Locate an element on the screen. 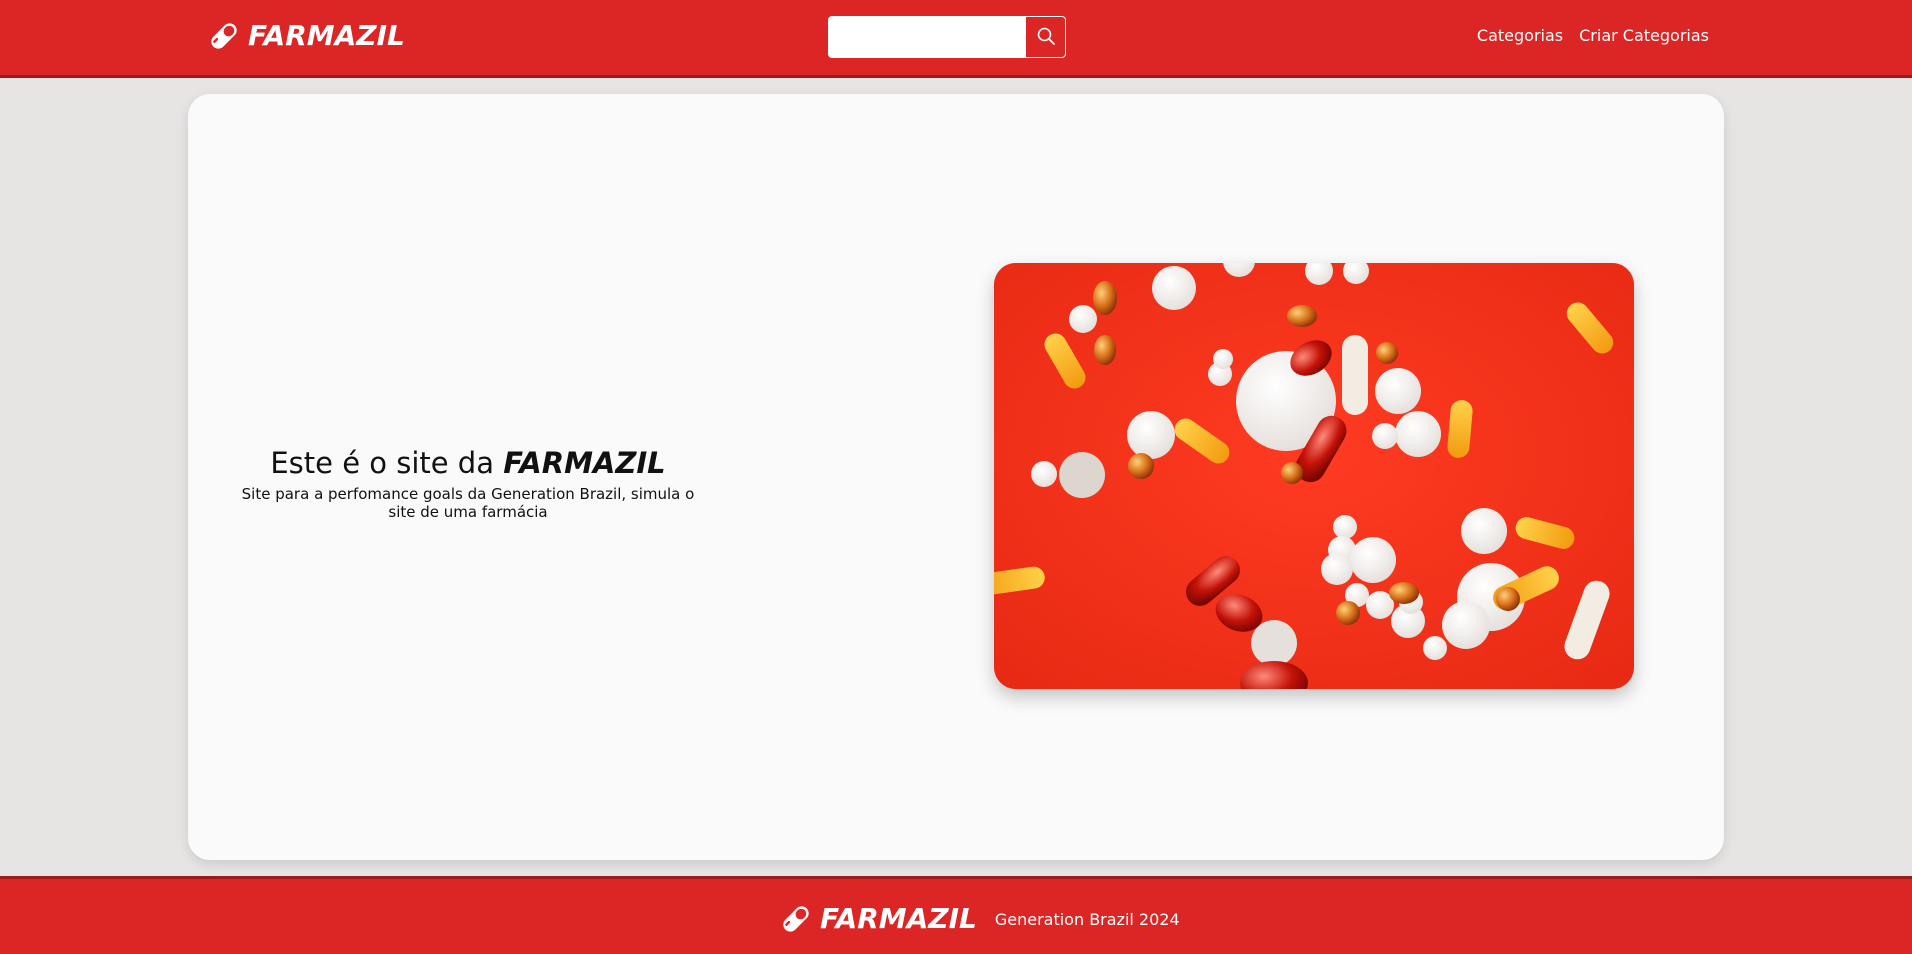 The height and width of the screenshot is (954, 1912). footer-logo-text: FARMAZIL is located at coordinates (898, 918).